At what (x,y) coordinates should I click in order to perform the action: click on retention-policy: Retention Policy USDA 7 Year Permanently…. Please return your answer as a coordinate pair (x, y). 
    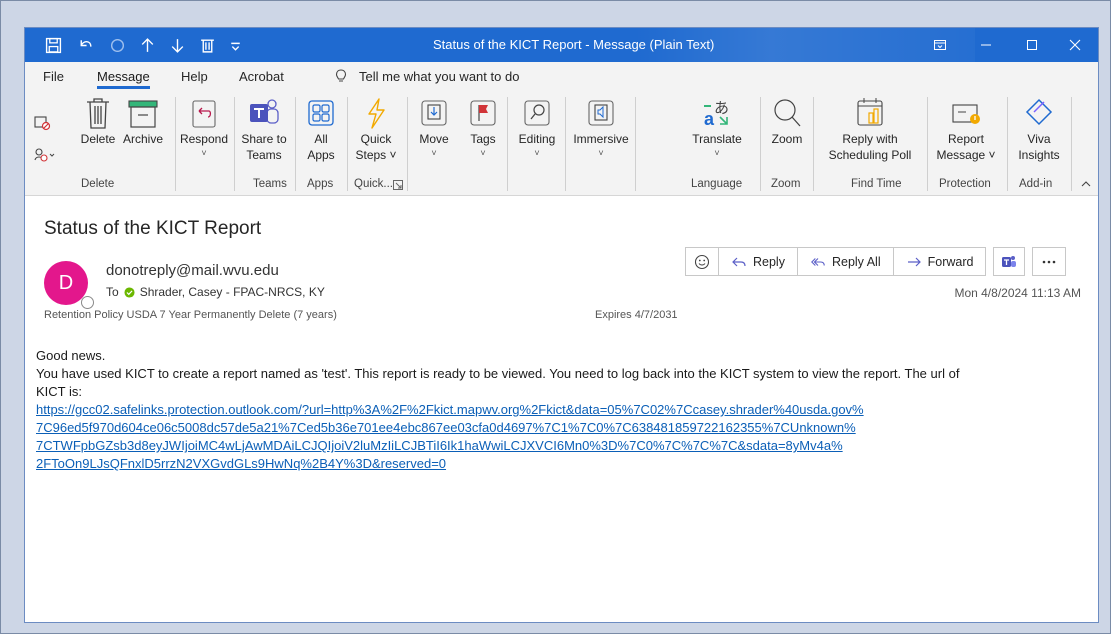
    Looking at the image, I should click on (190, 315).